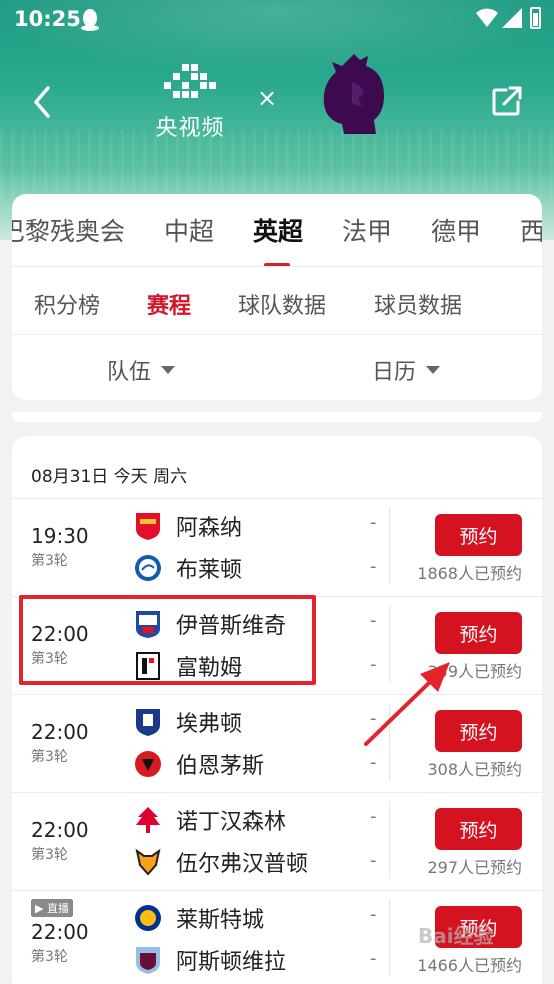 This screenshot has height=984, width=554. I want to click on arsenal-badge-icon, so click(148, 526).